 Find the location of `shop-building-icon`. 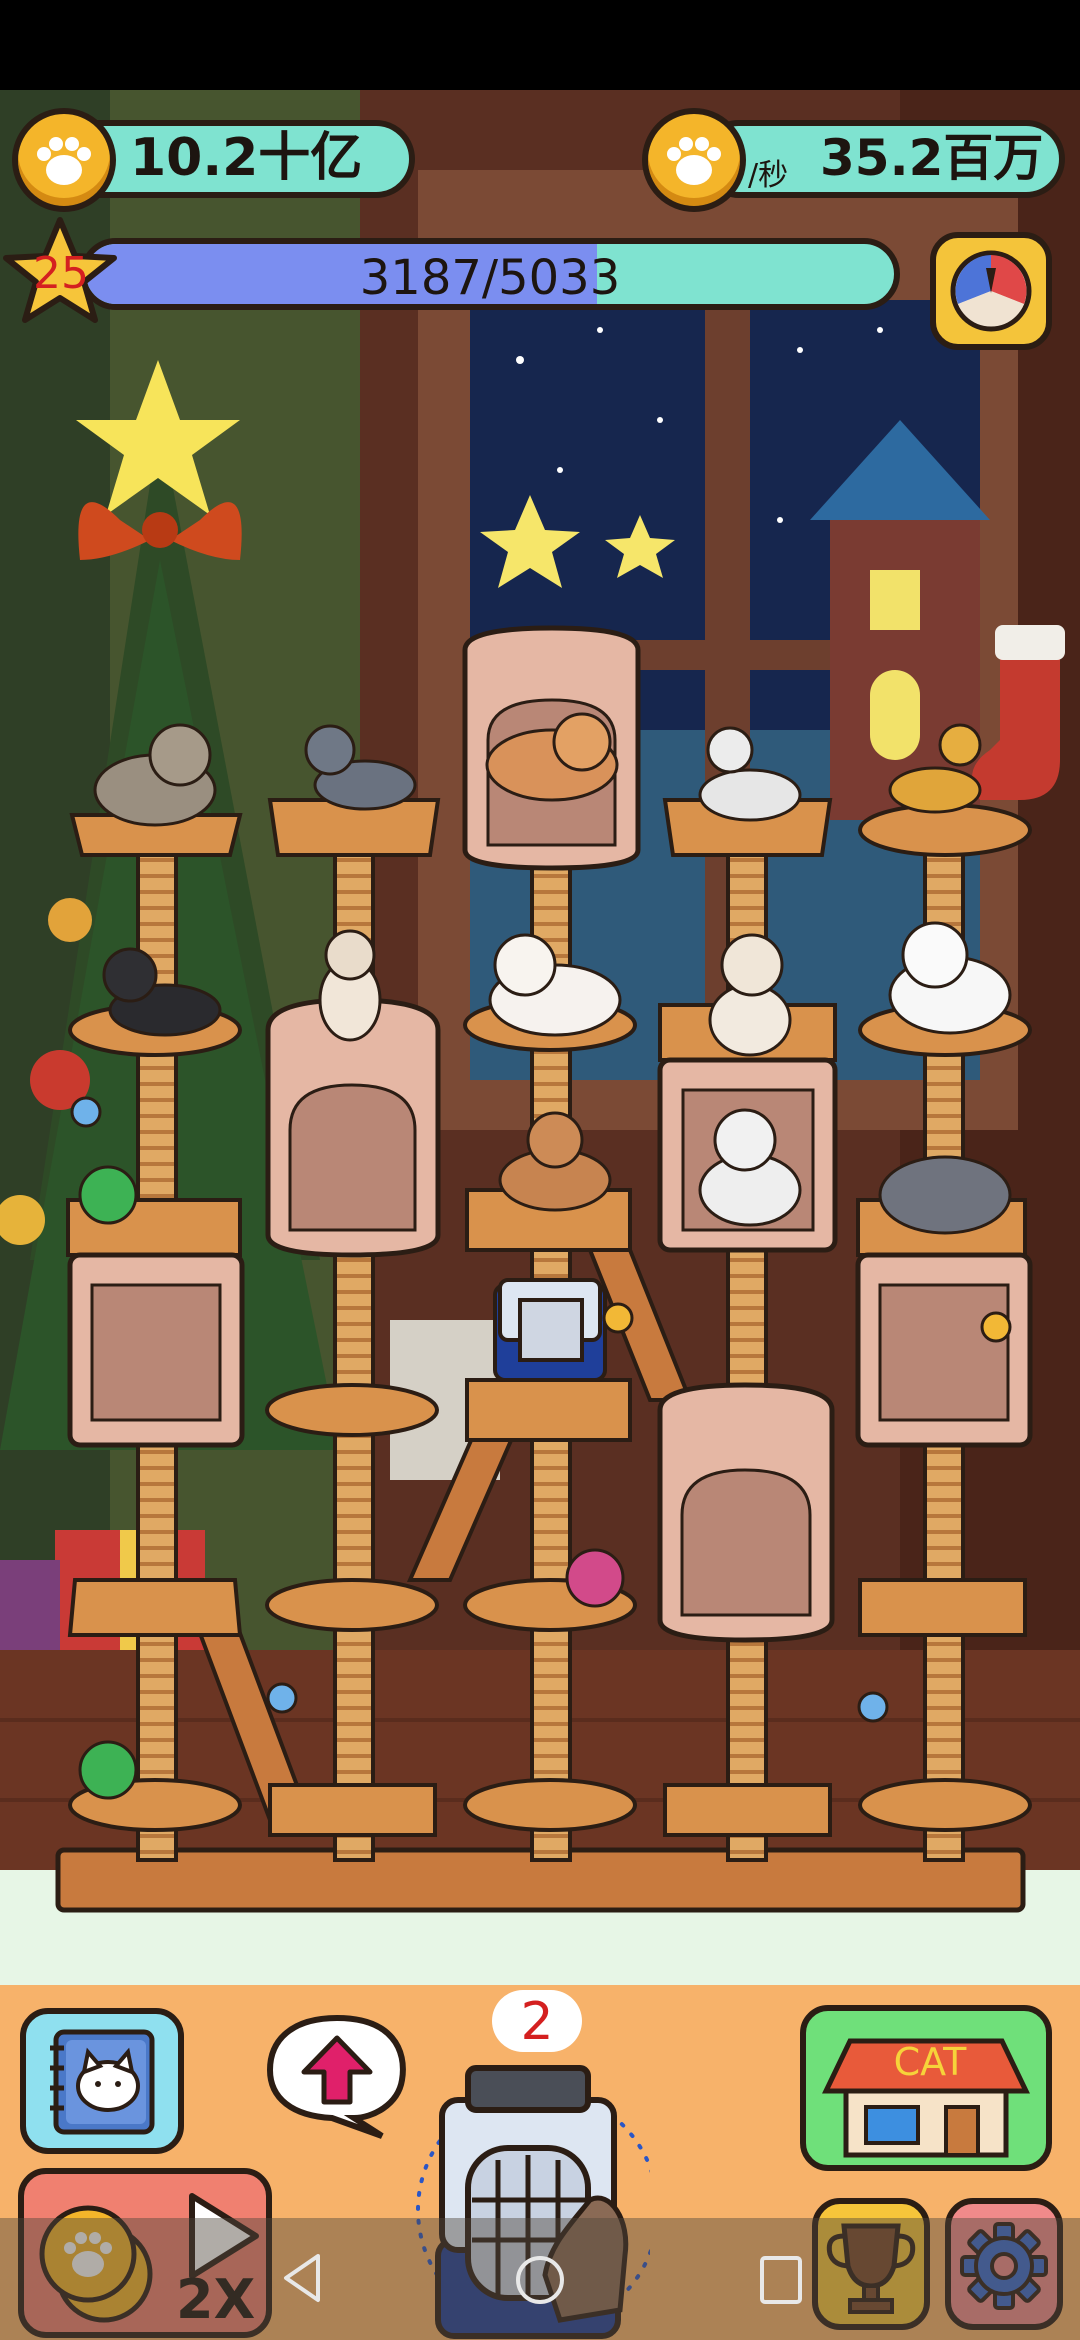

shop-building-icon is located at coordinates (926, 2098).